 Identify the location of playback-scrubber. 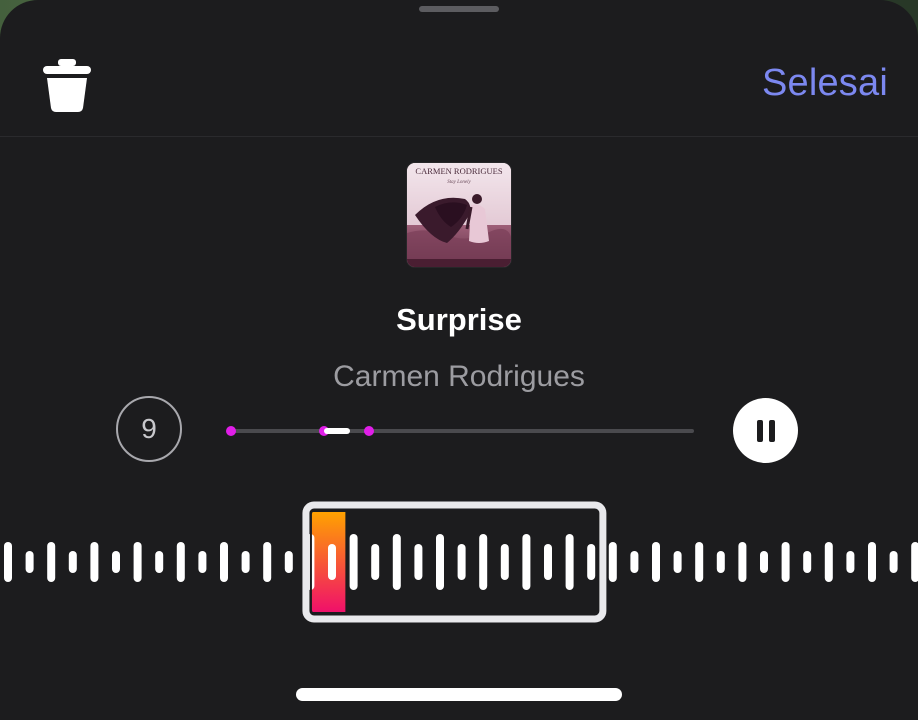
(461, 431).